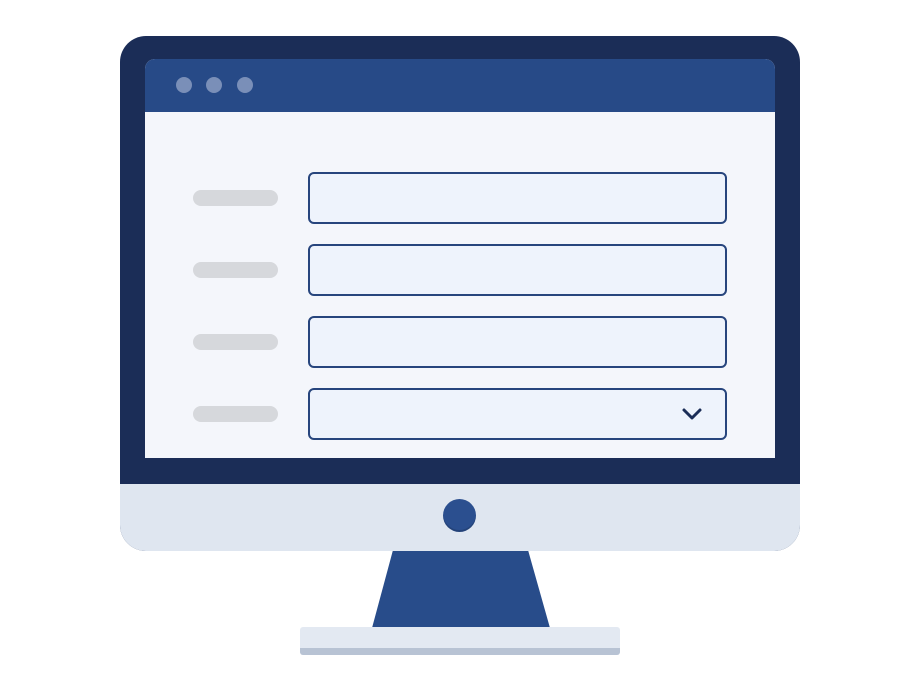  I want to click on dropdown-select, so click(517, 414).